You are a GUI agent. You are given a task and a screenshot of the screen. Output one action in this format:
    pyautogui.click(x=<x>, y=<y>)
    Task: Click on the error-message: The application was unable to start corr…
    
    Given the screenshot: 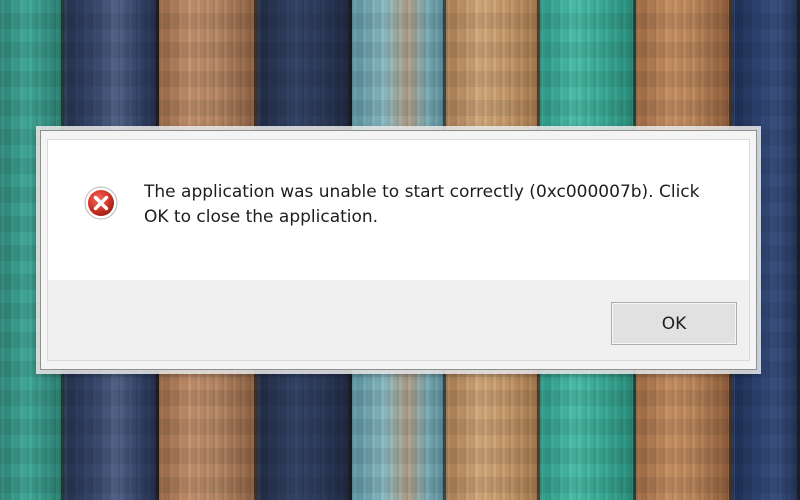 What is the action you would take?
    pyautogui.click(x=422, y=204)
    